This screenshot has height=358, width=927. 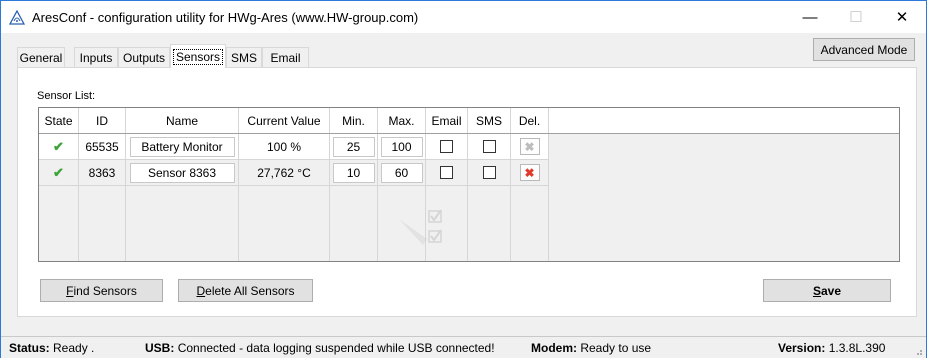 I want to click on tab-email: Email, so click(x=285, y=57).